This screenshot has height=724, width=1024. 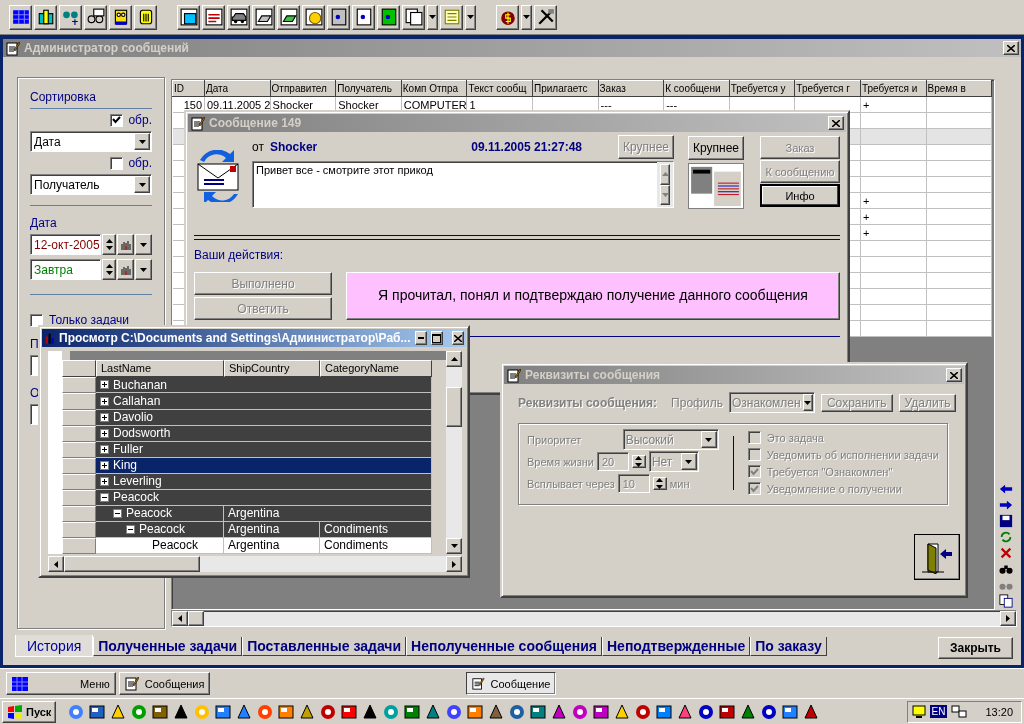 I want to click on window-button: Сообщение, so click(x=511, y=683).